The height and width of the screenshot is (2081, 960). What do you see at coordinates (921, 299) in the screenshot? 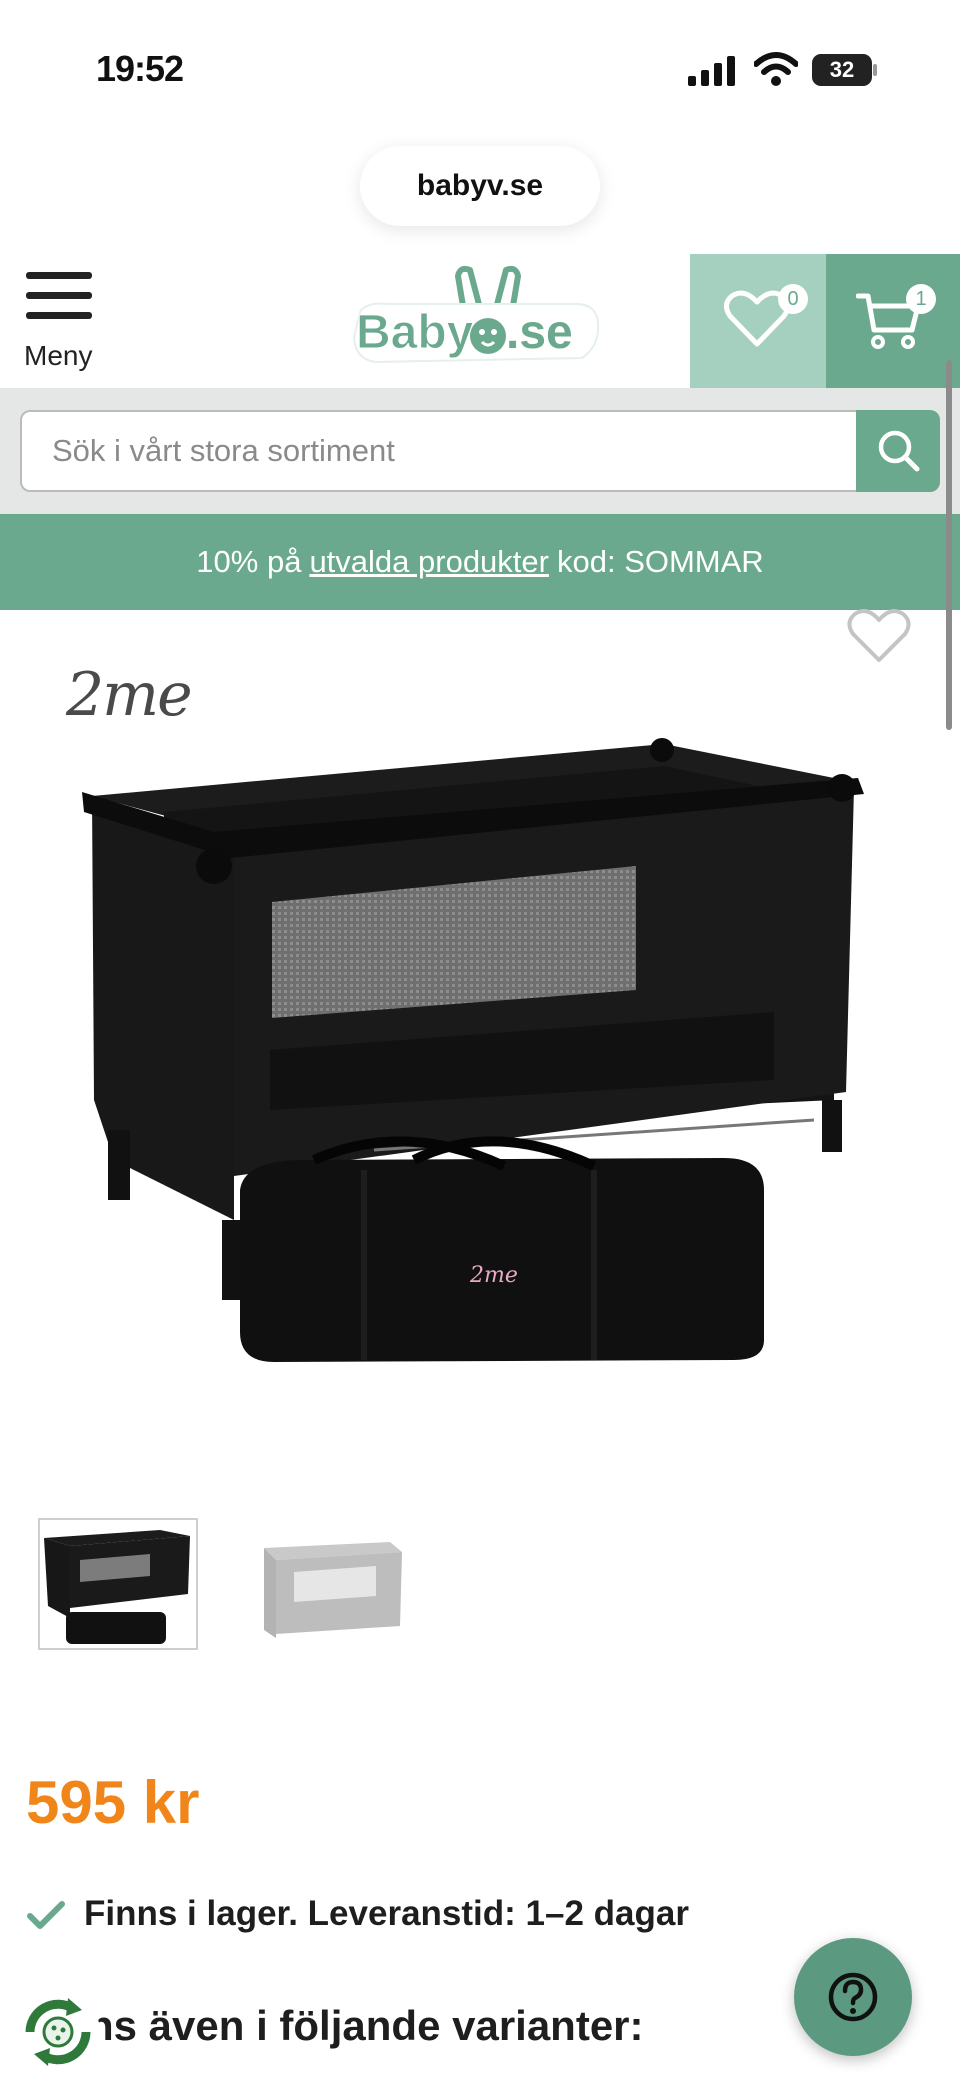
I see `cart-count-badge: 1` at bounding box center [921, 299].